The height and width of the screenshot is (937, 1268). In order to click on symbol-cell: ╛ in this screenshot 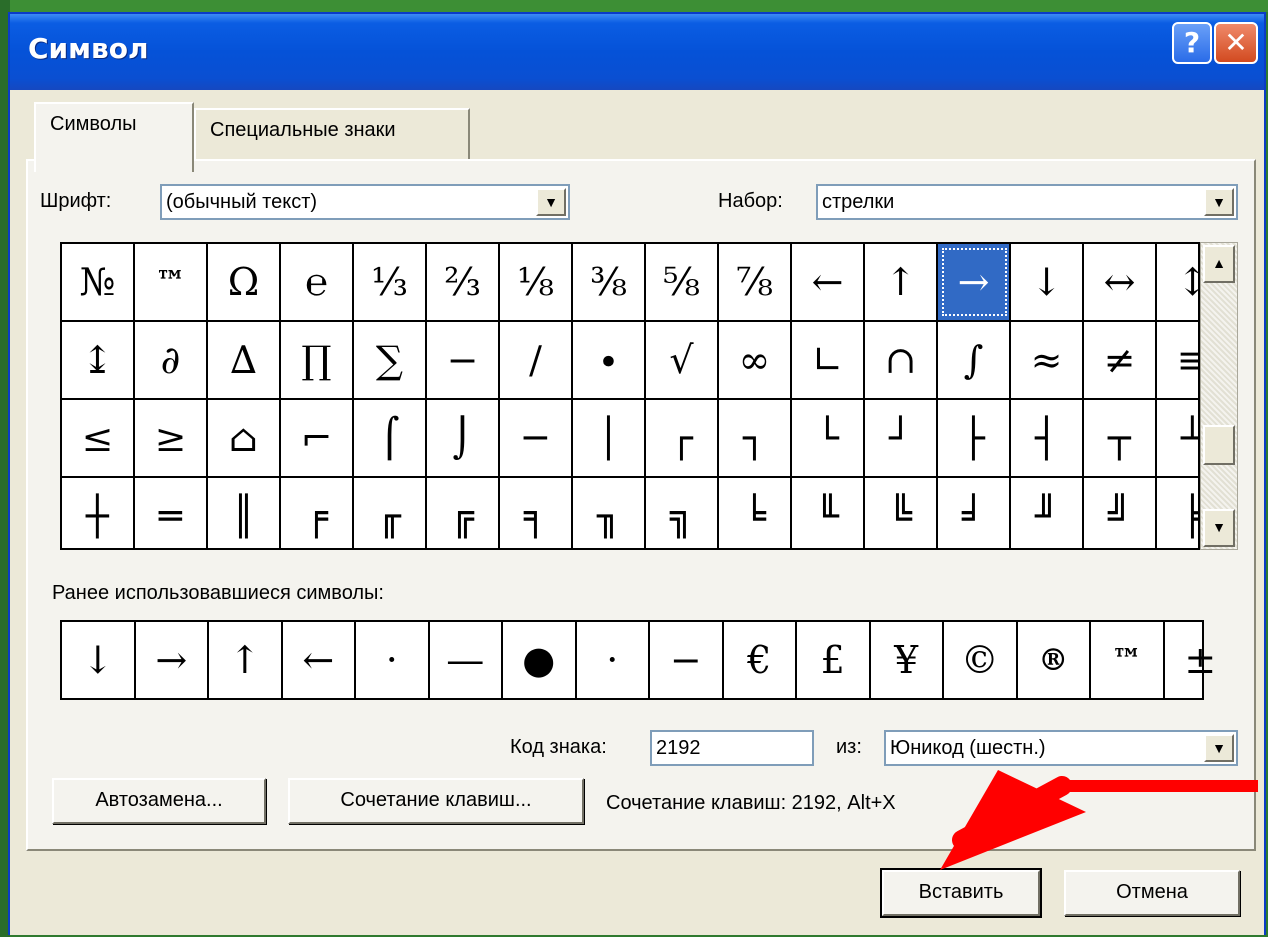, I will do `click(974, 513)`.